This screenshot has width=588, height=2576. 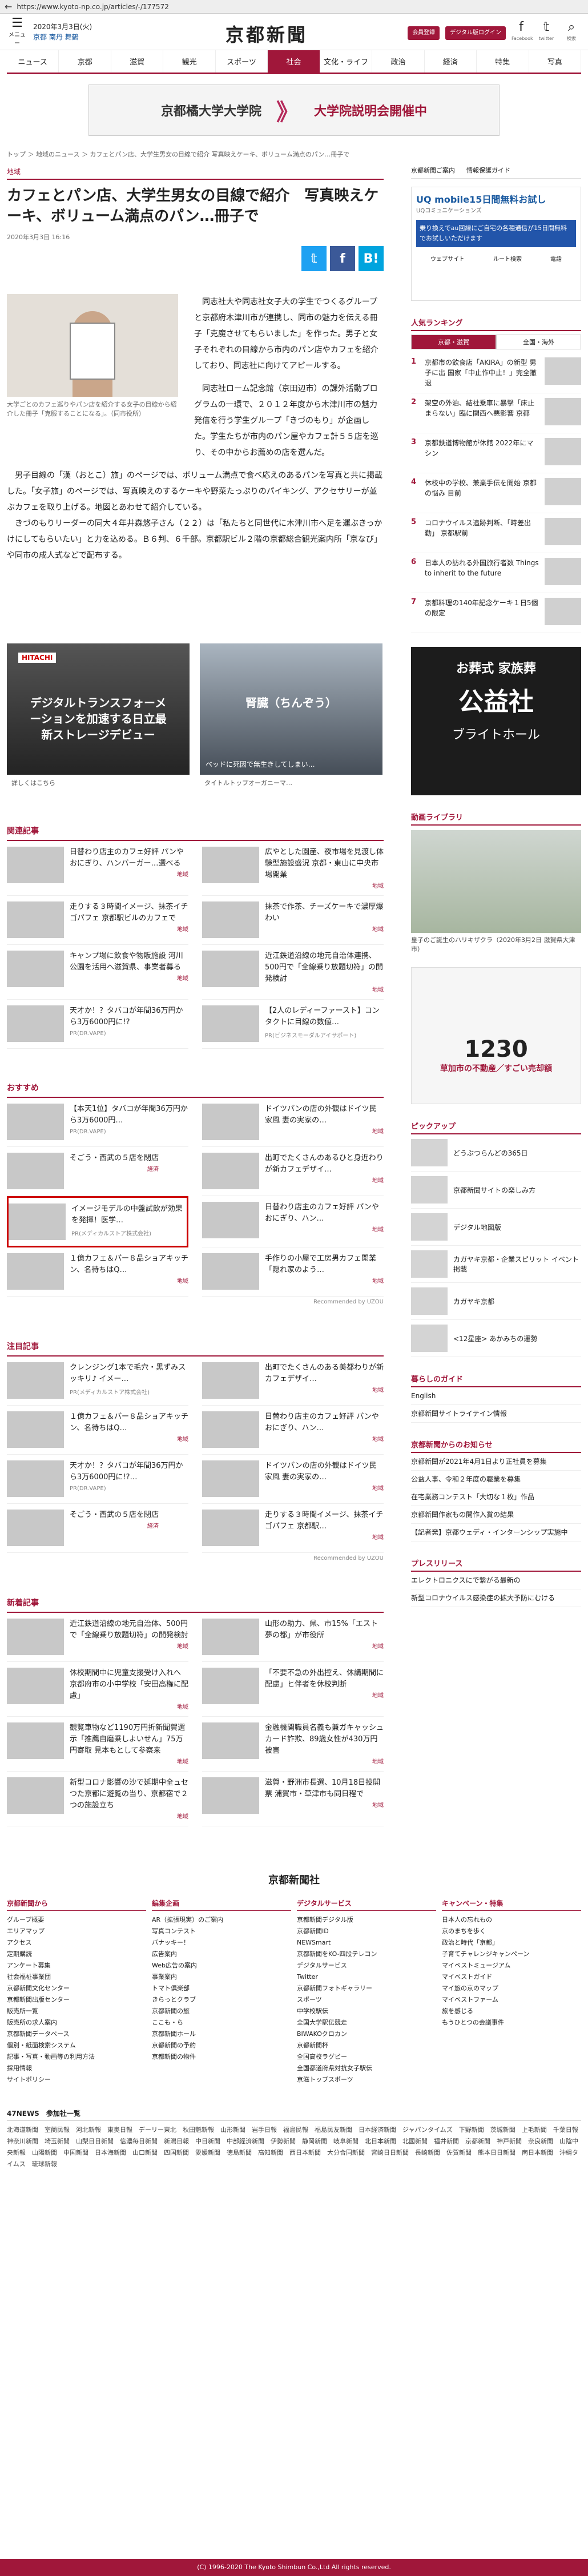 What do you see at coordinates (496, 1227) in the screenshot?
I see `pickup-item: デジタル地図版` at bounding box center [496, 1227].